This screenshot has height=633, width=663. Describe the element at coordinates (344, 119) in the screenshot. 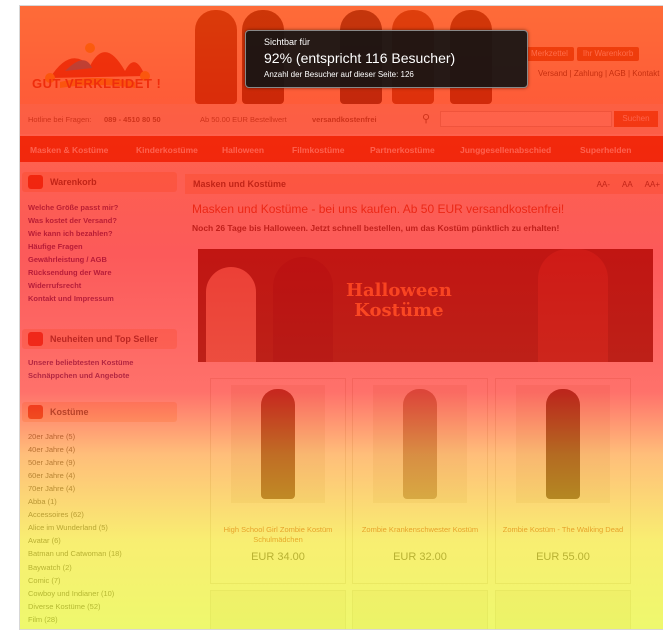

I see `free-shipping-label: versandkostenfrei` at that location.